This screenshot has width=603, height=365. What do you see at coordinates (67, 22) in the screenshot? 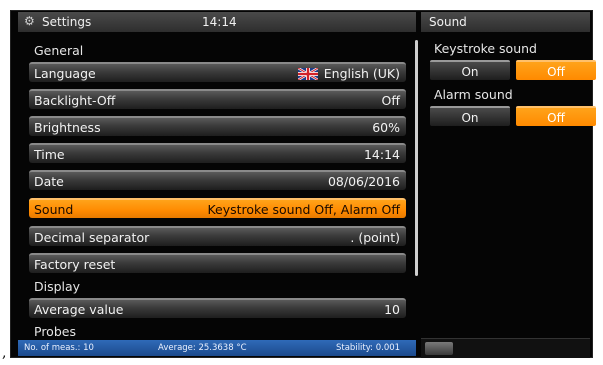
I see `page-title: Settings` at bounding box center [67, 22].